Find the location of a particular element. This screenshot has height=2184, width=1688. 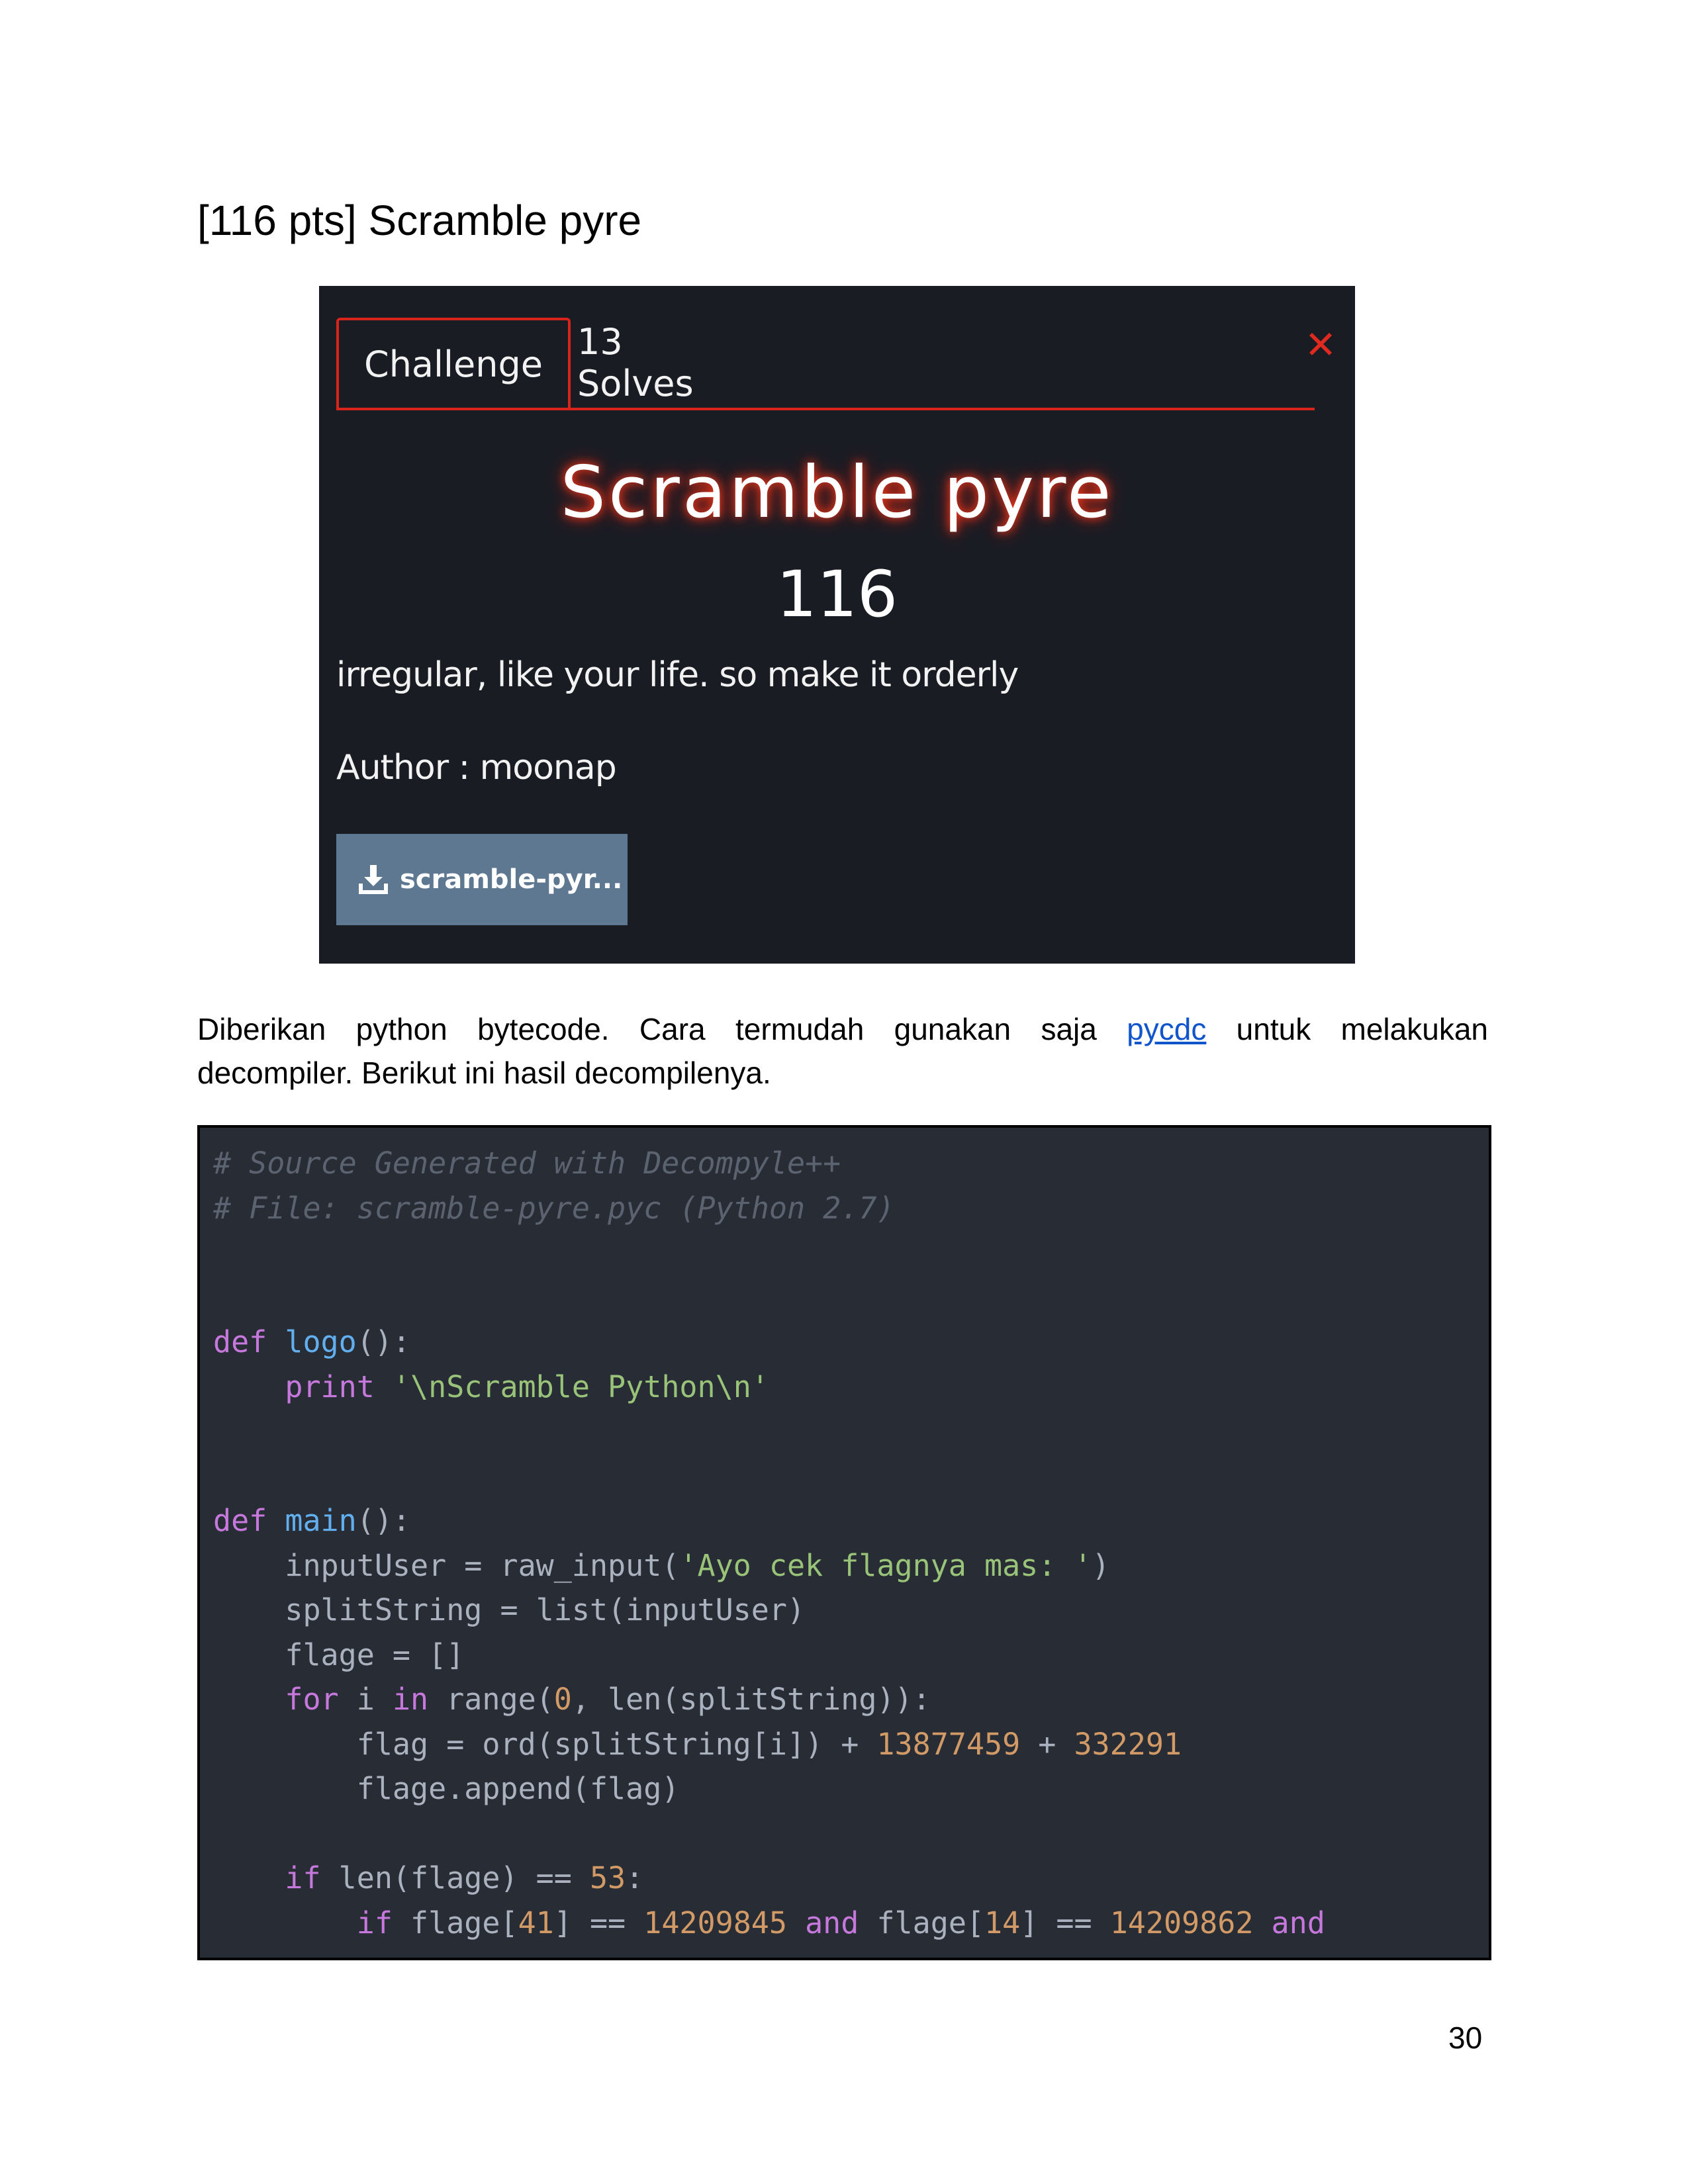

code-number: 332291 is located at coordinates (1128, 1744).